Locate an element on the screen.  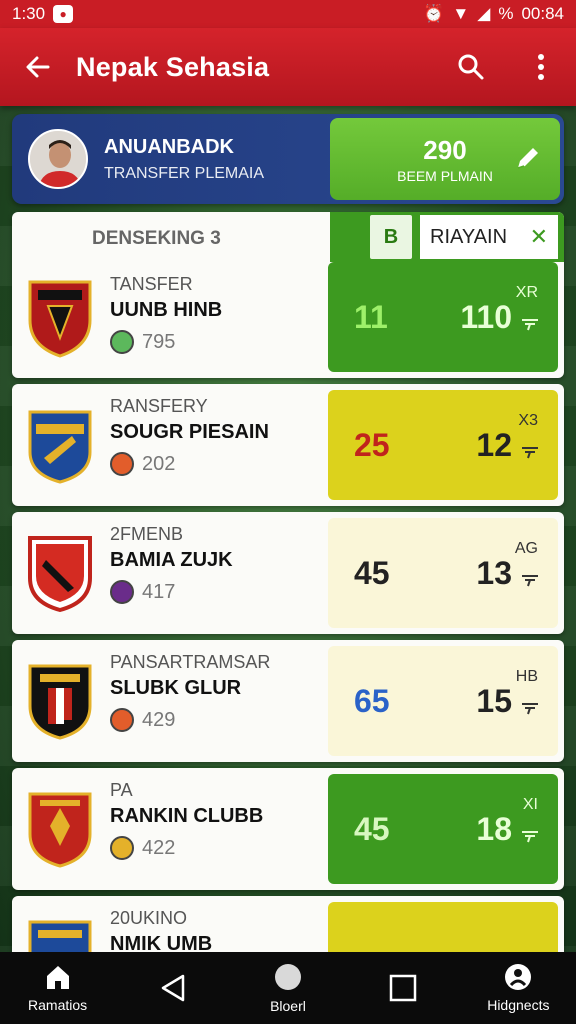
camera-app-icon: ● is located at coordinates (63, 14).